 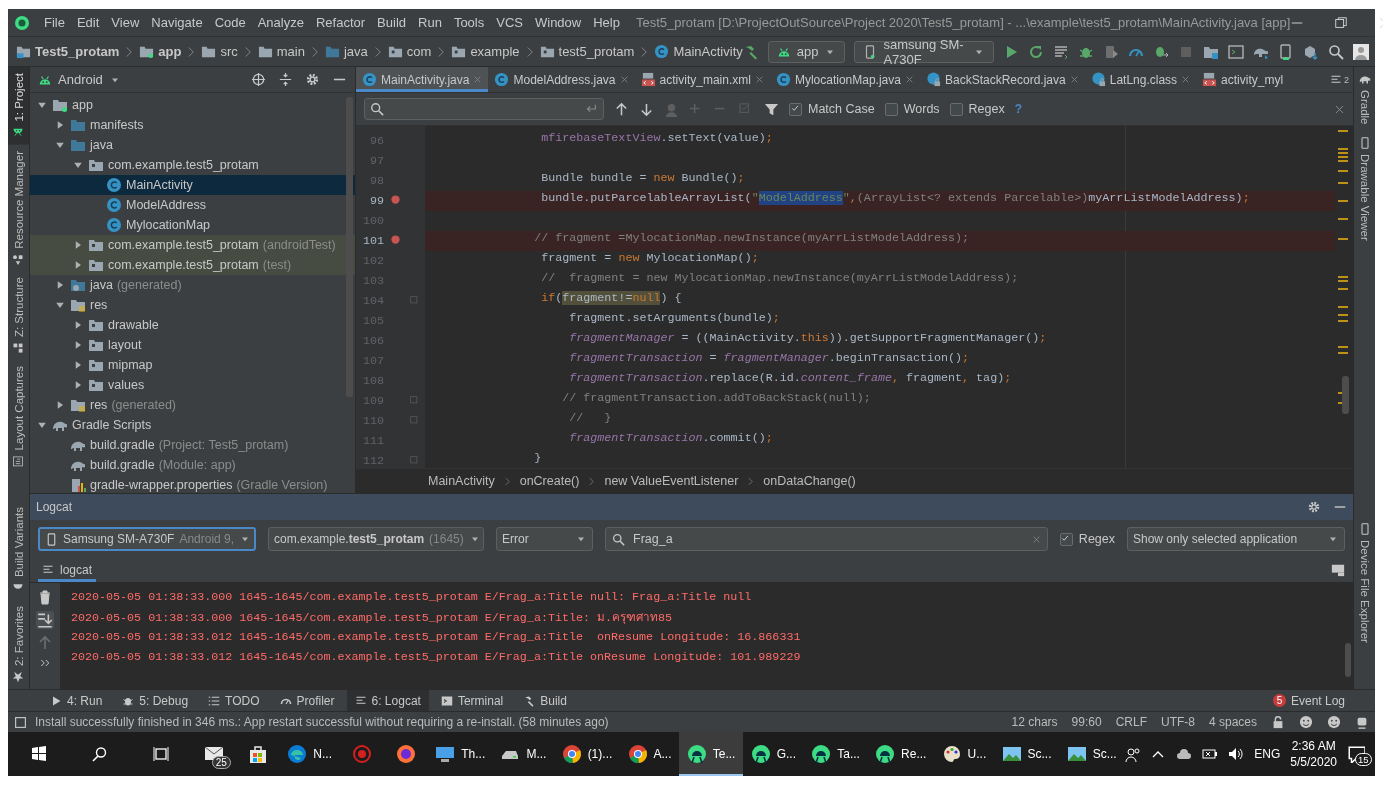 What do you see at coordinates (192, 465) in the screenshot?
I see `tree-item: build.gradle (Module: app)` at bounding box center [192, 465].